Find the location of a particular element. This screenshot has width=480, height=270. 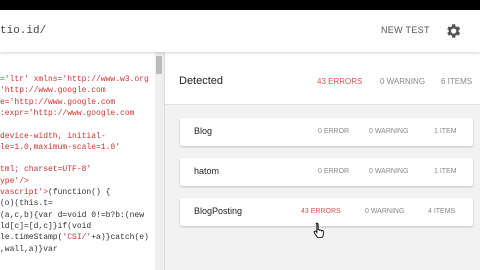

code-line: le.timeStamp('CSI/'+a)}catch(e) is located at coordinates (74, 237).